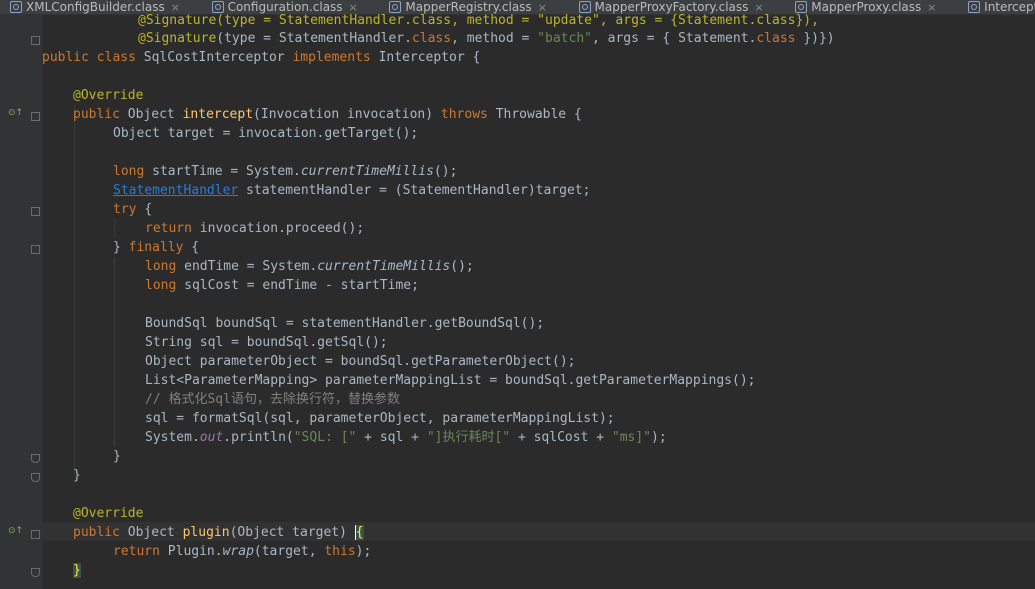 This screenshot has width=1035, height=589. I want to click on code-token: (Object target), so click(292, 532).